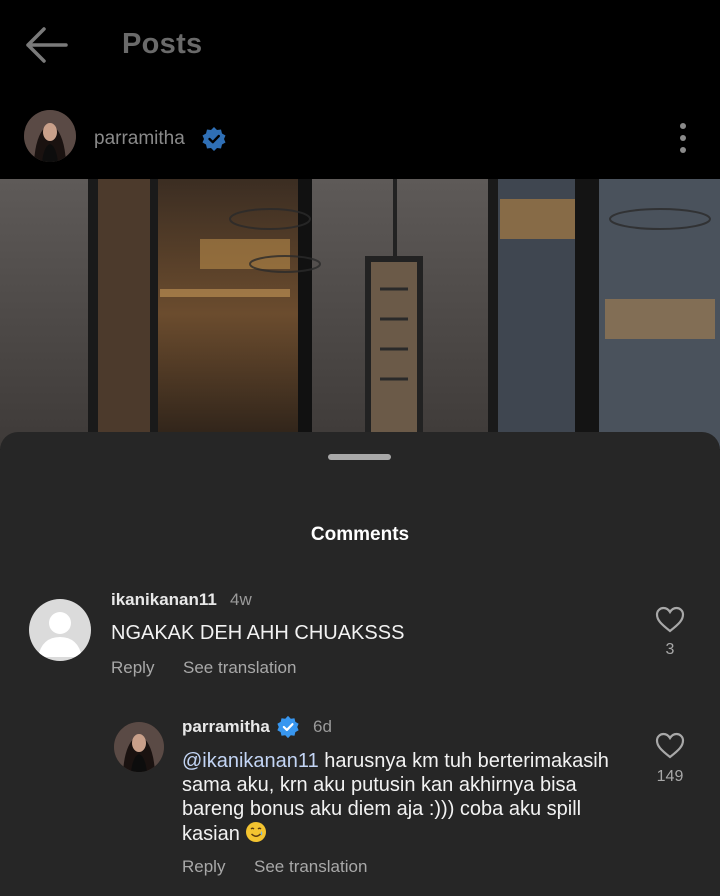  Describe the element at coordinates (310, 867) in the screenshot. I see `see-translation-button: See translation` at that location.